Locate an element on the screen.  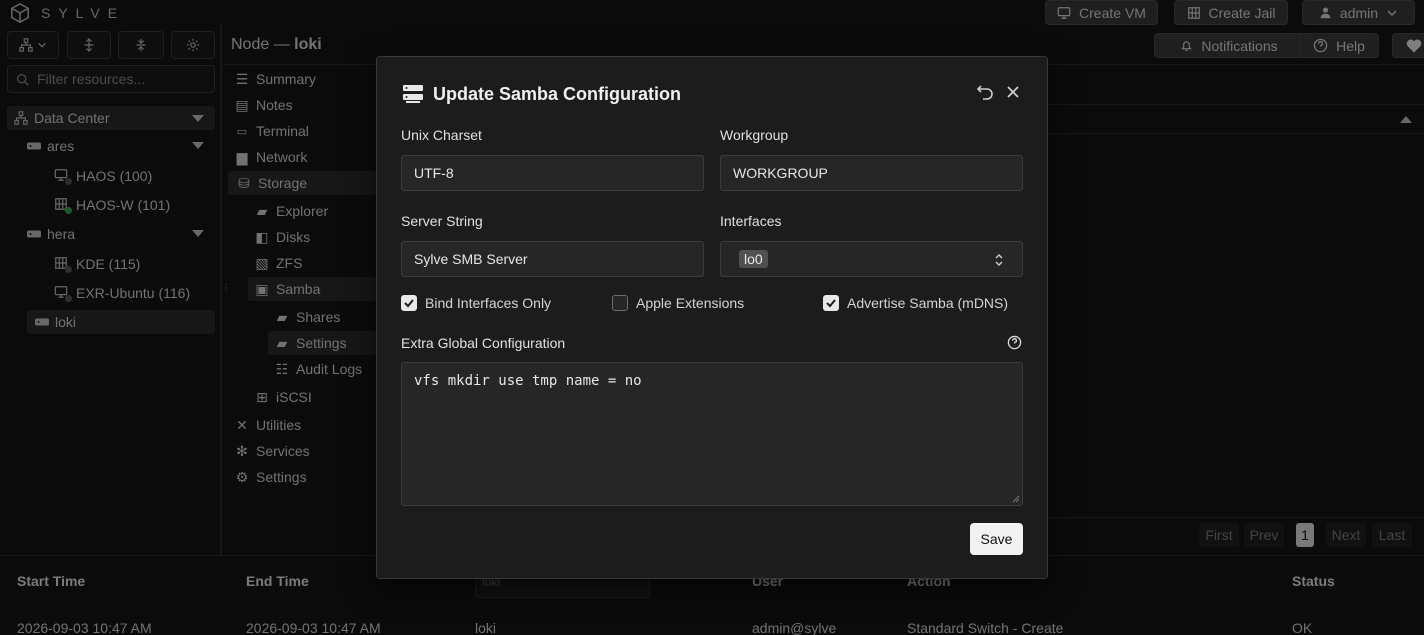
extra-config-help is located at coordinates (1014, 342).